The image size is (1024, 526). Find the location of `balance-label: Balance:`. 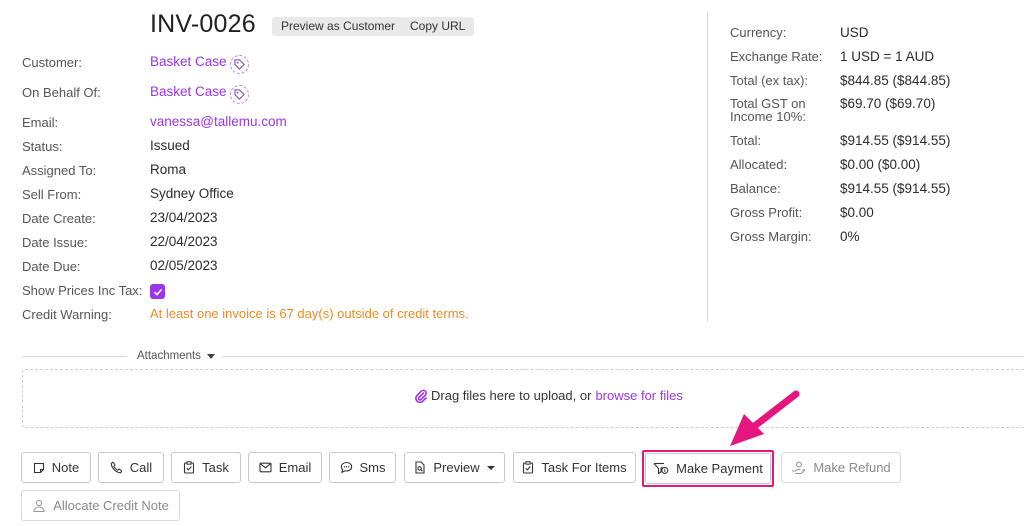

balance-label: Balance: is located at coordinates (755, 188).